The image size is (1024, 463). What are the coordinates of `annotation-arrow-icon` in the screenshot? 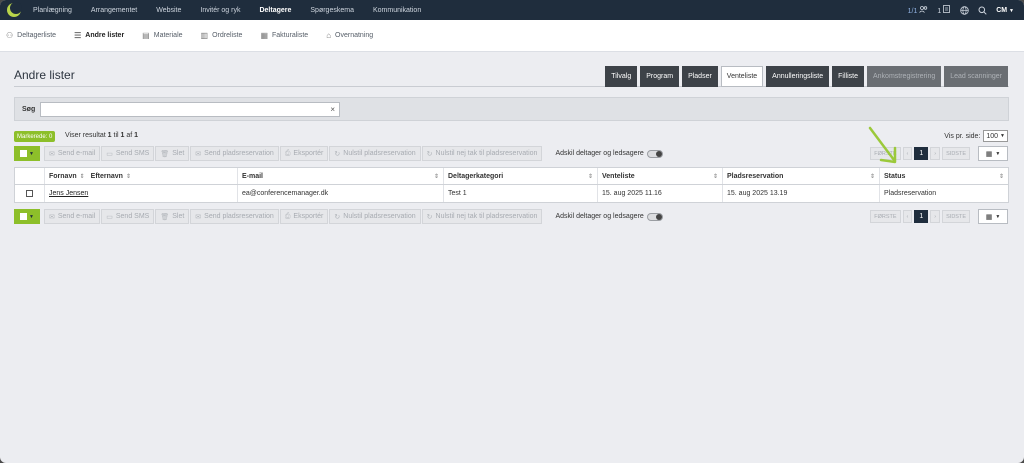 It's located at (882, 145).